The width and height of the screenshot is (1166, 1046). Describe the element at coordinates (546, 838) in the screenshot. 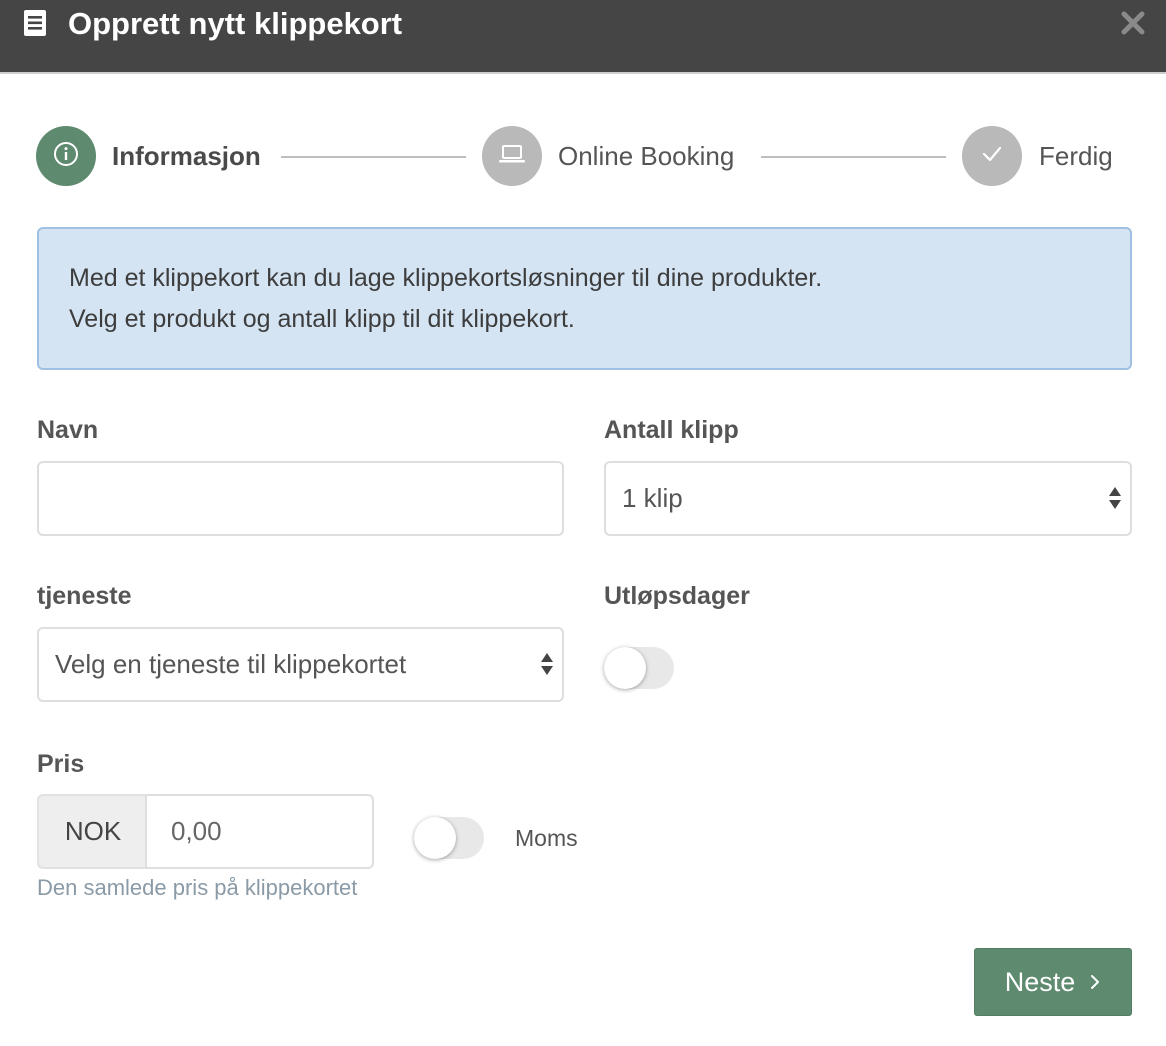

I see `vat-label: Moms` at that location.